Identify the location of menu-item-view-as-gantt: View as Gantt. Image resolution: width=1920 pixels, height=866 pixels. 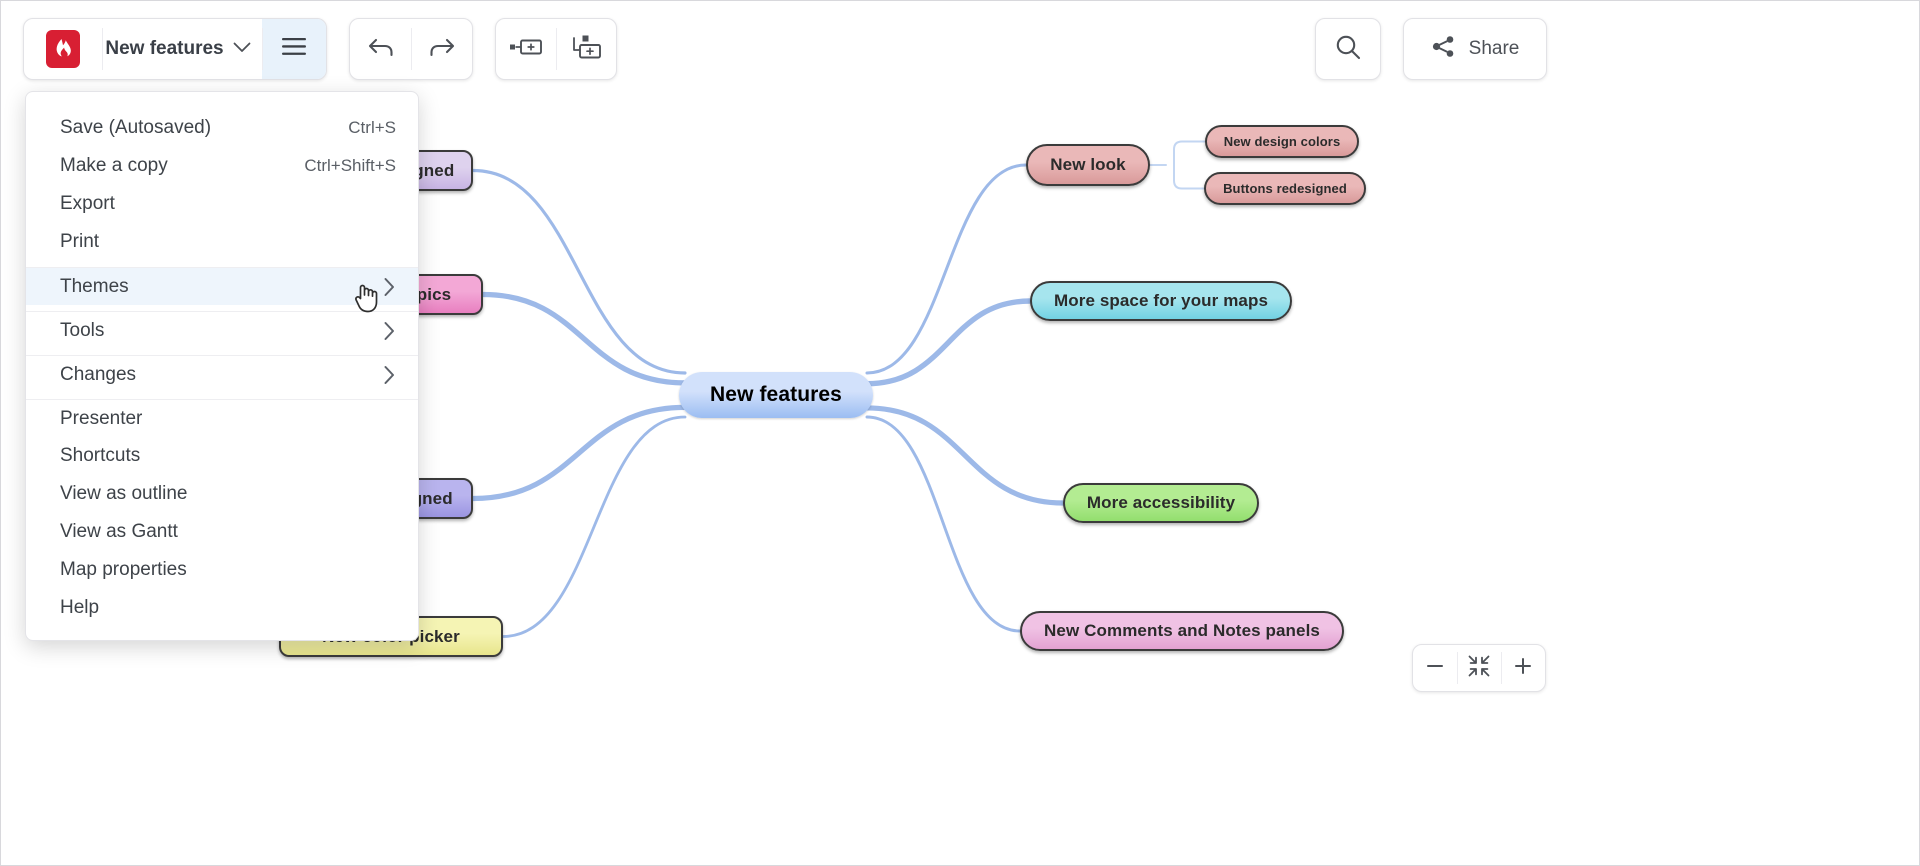
(222, 532).